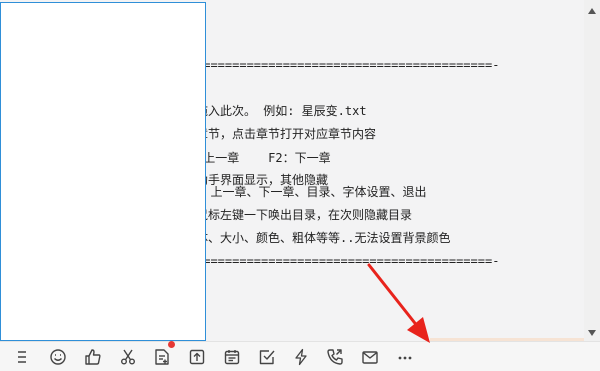  I want to click on scroll-down-arrow-icon, so click(592, 333).